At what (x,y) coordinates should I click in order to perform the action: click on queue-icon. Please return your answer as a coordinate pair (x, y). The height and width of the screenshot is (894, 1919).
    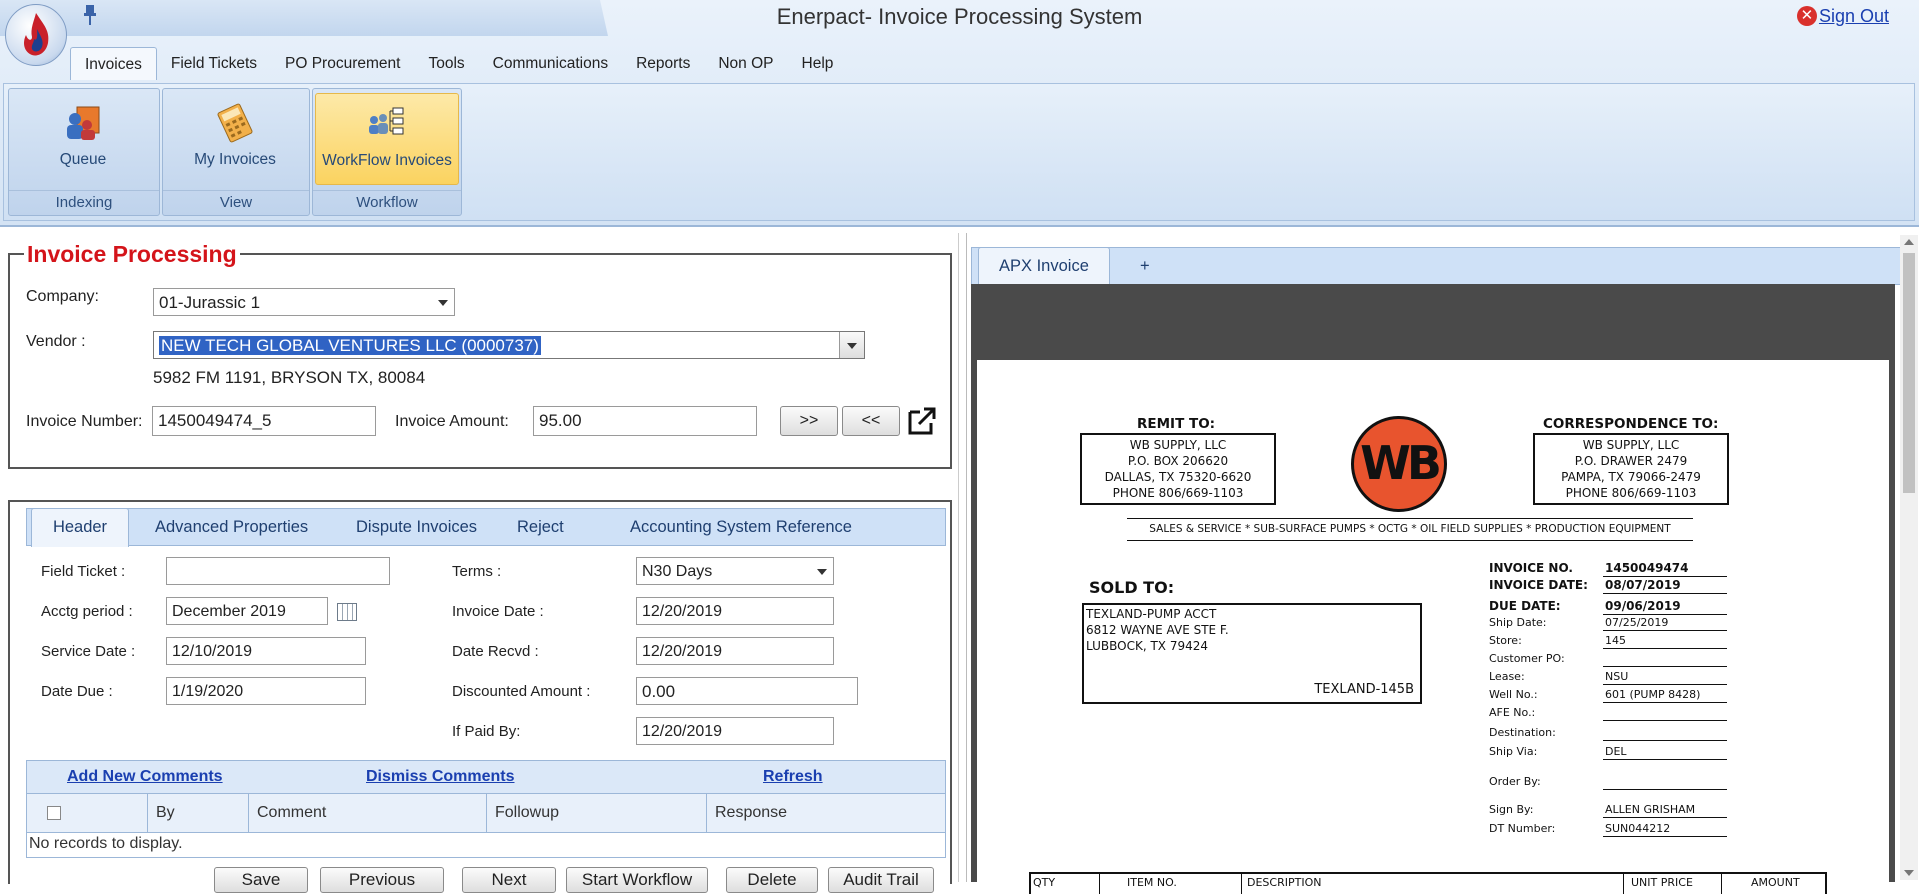
    Looking at the image, I should click on (83, 123).